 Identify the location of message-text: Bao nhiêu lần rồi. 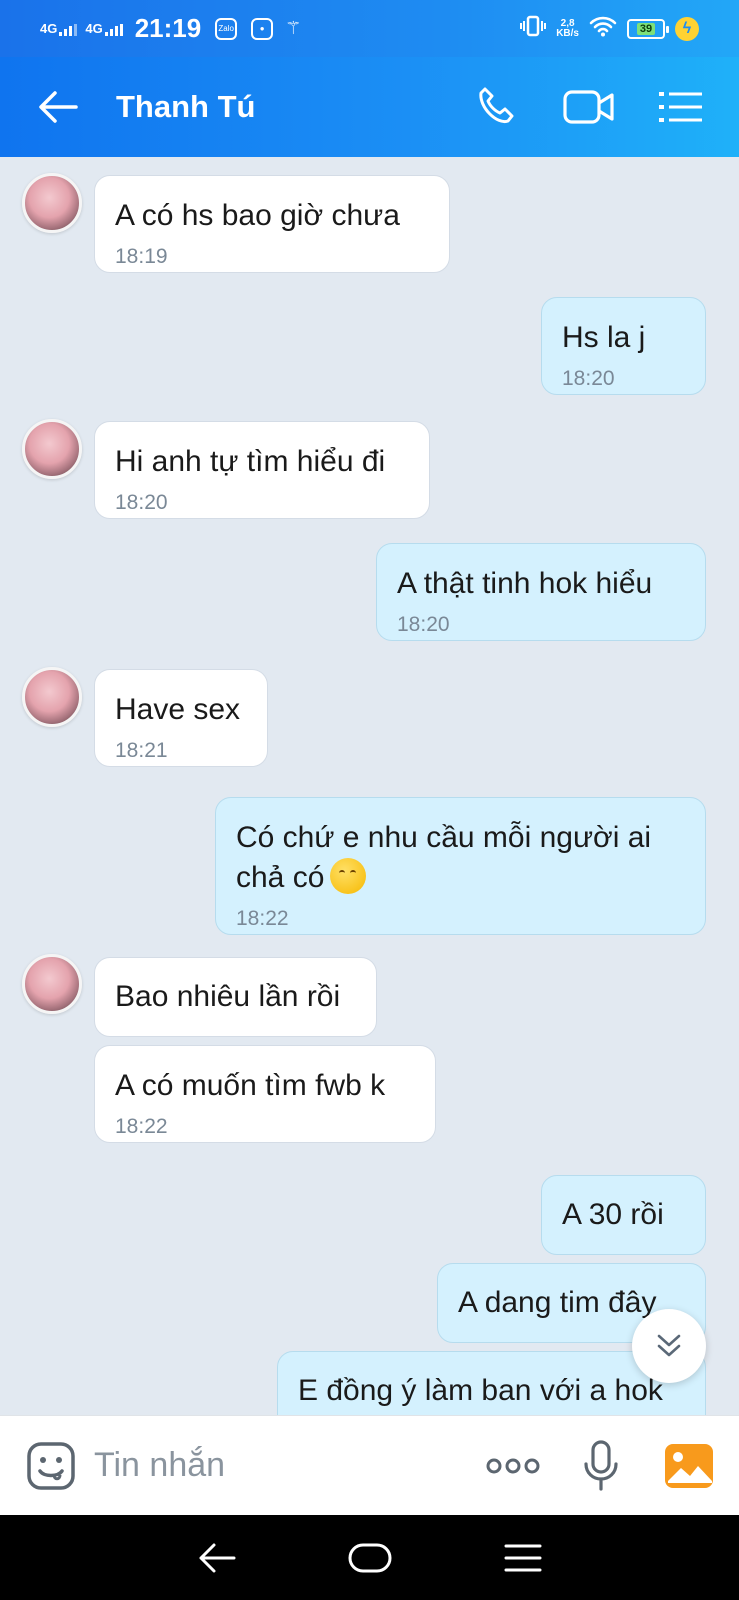
(228, 996).